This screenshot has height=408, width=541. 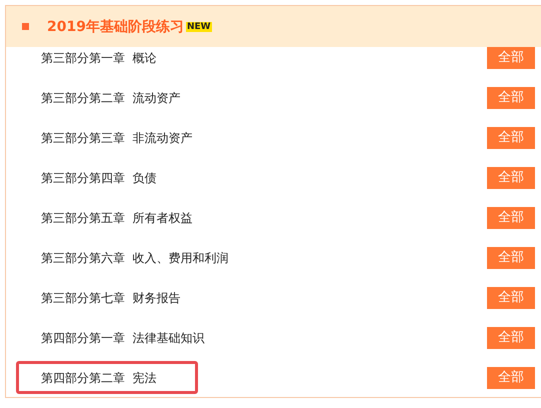 I want to click on chapter-title: 第三部分第四章 负债, so click(x=99, y=178).